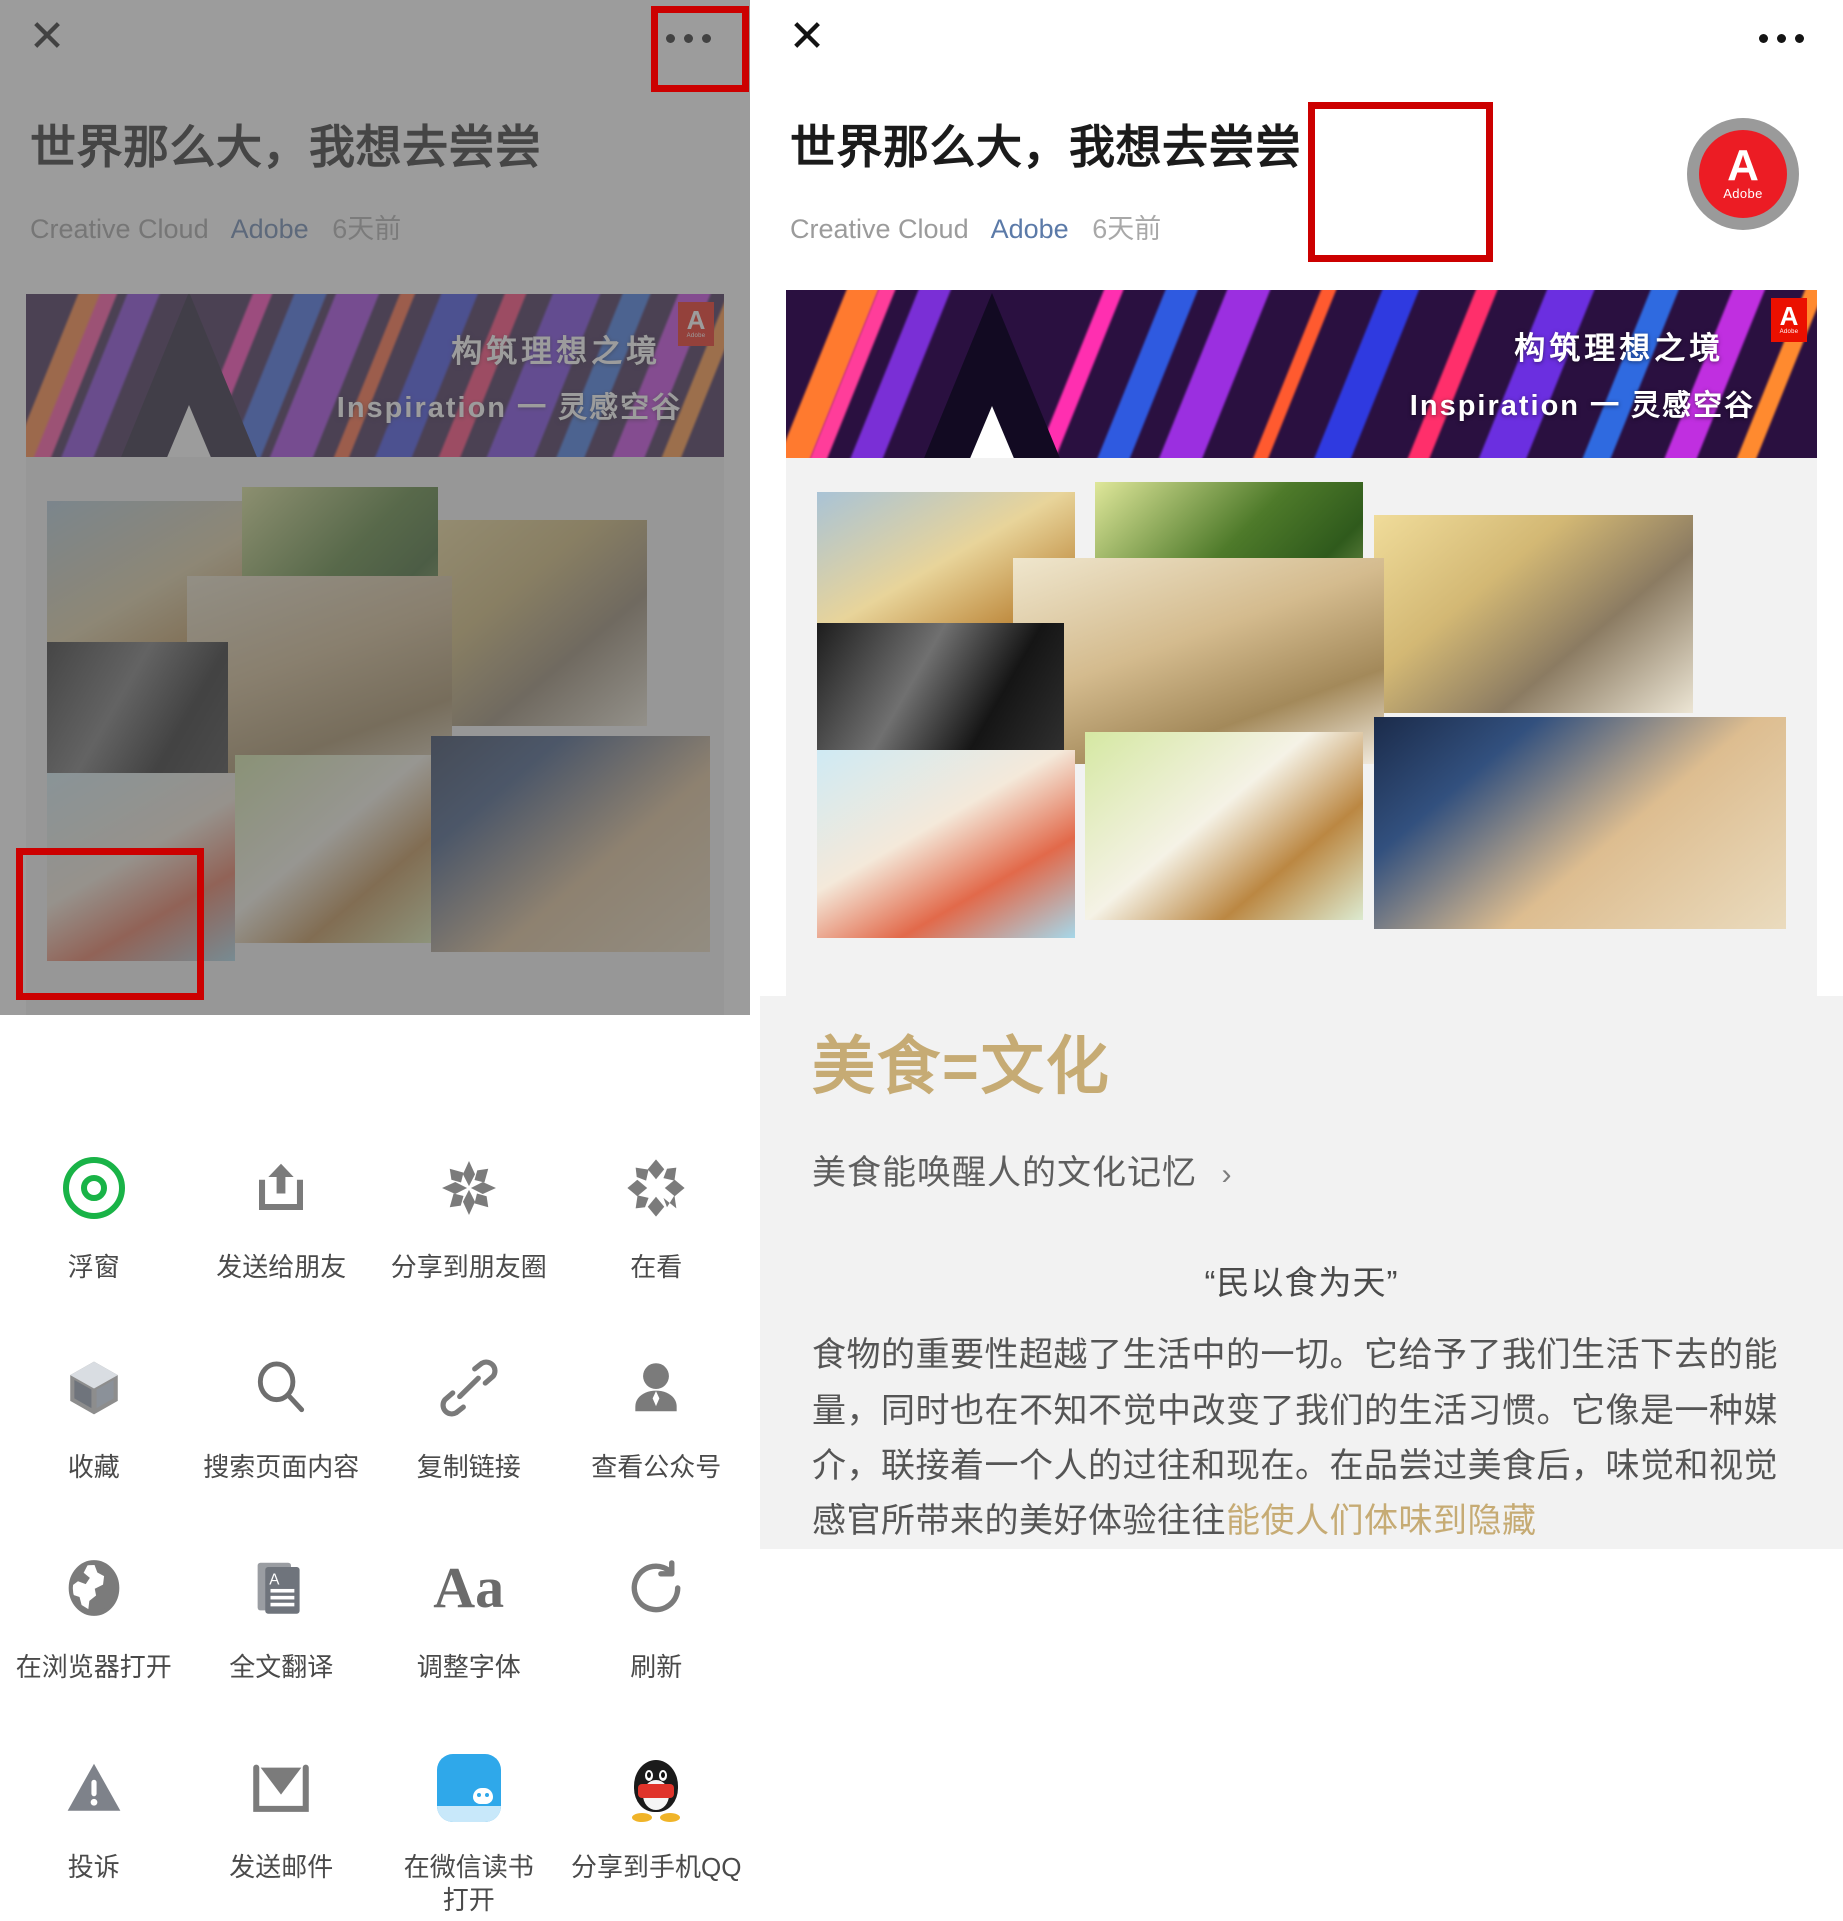  Describe the element at coordinates (469, 1621) in the screenshot. I see `share-item-font-size: Aa 调整字体` at that location.